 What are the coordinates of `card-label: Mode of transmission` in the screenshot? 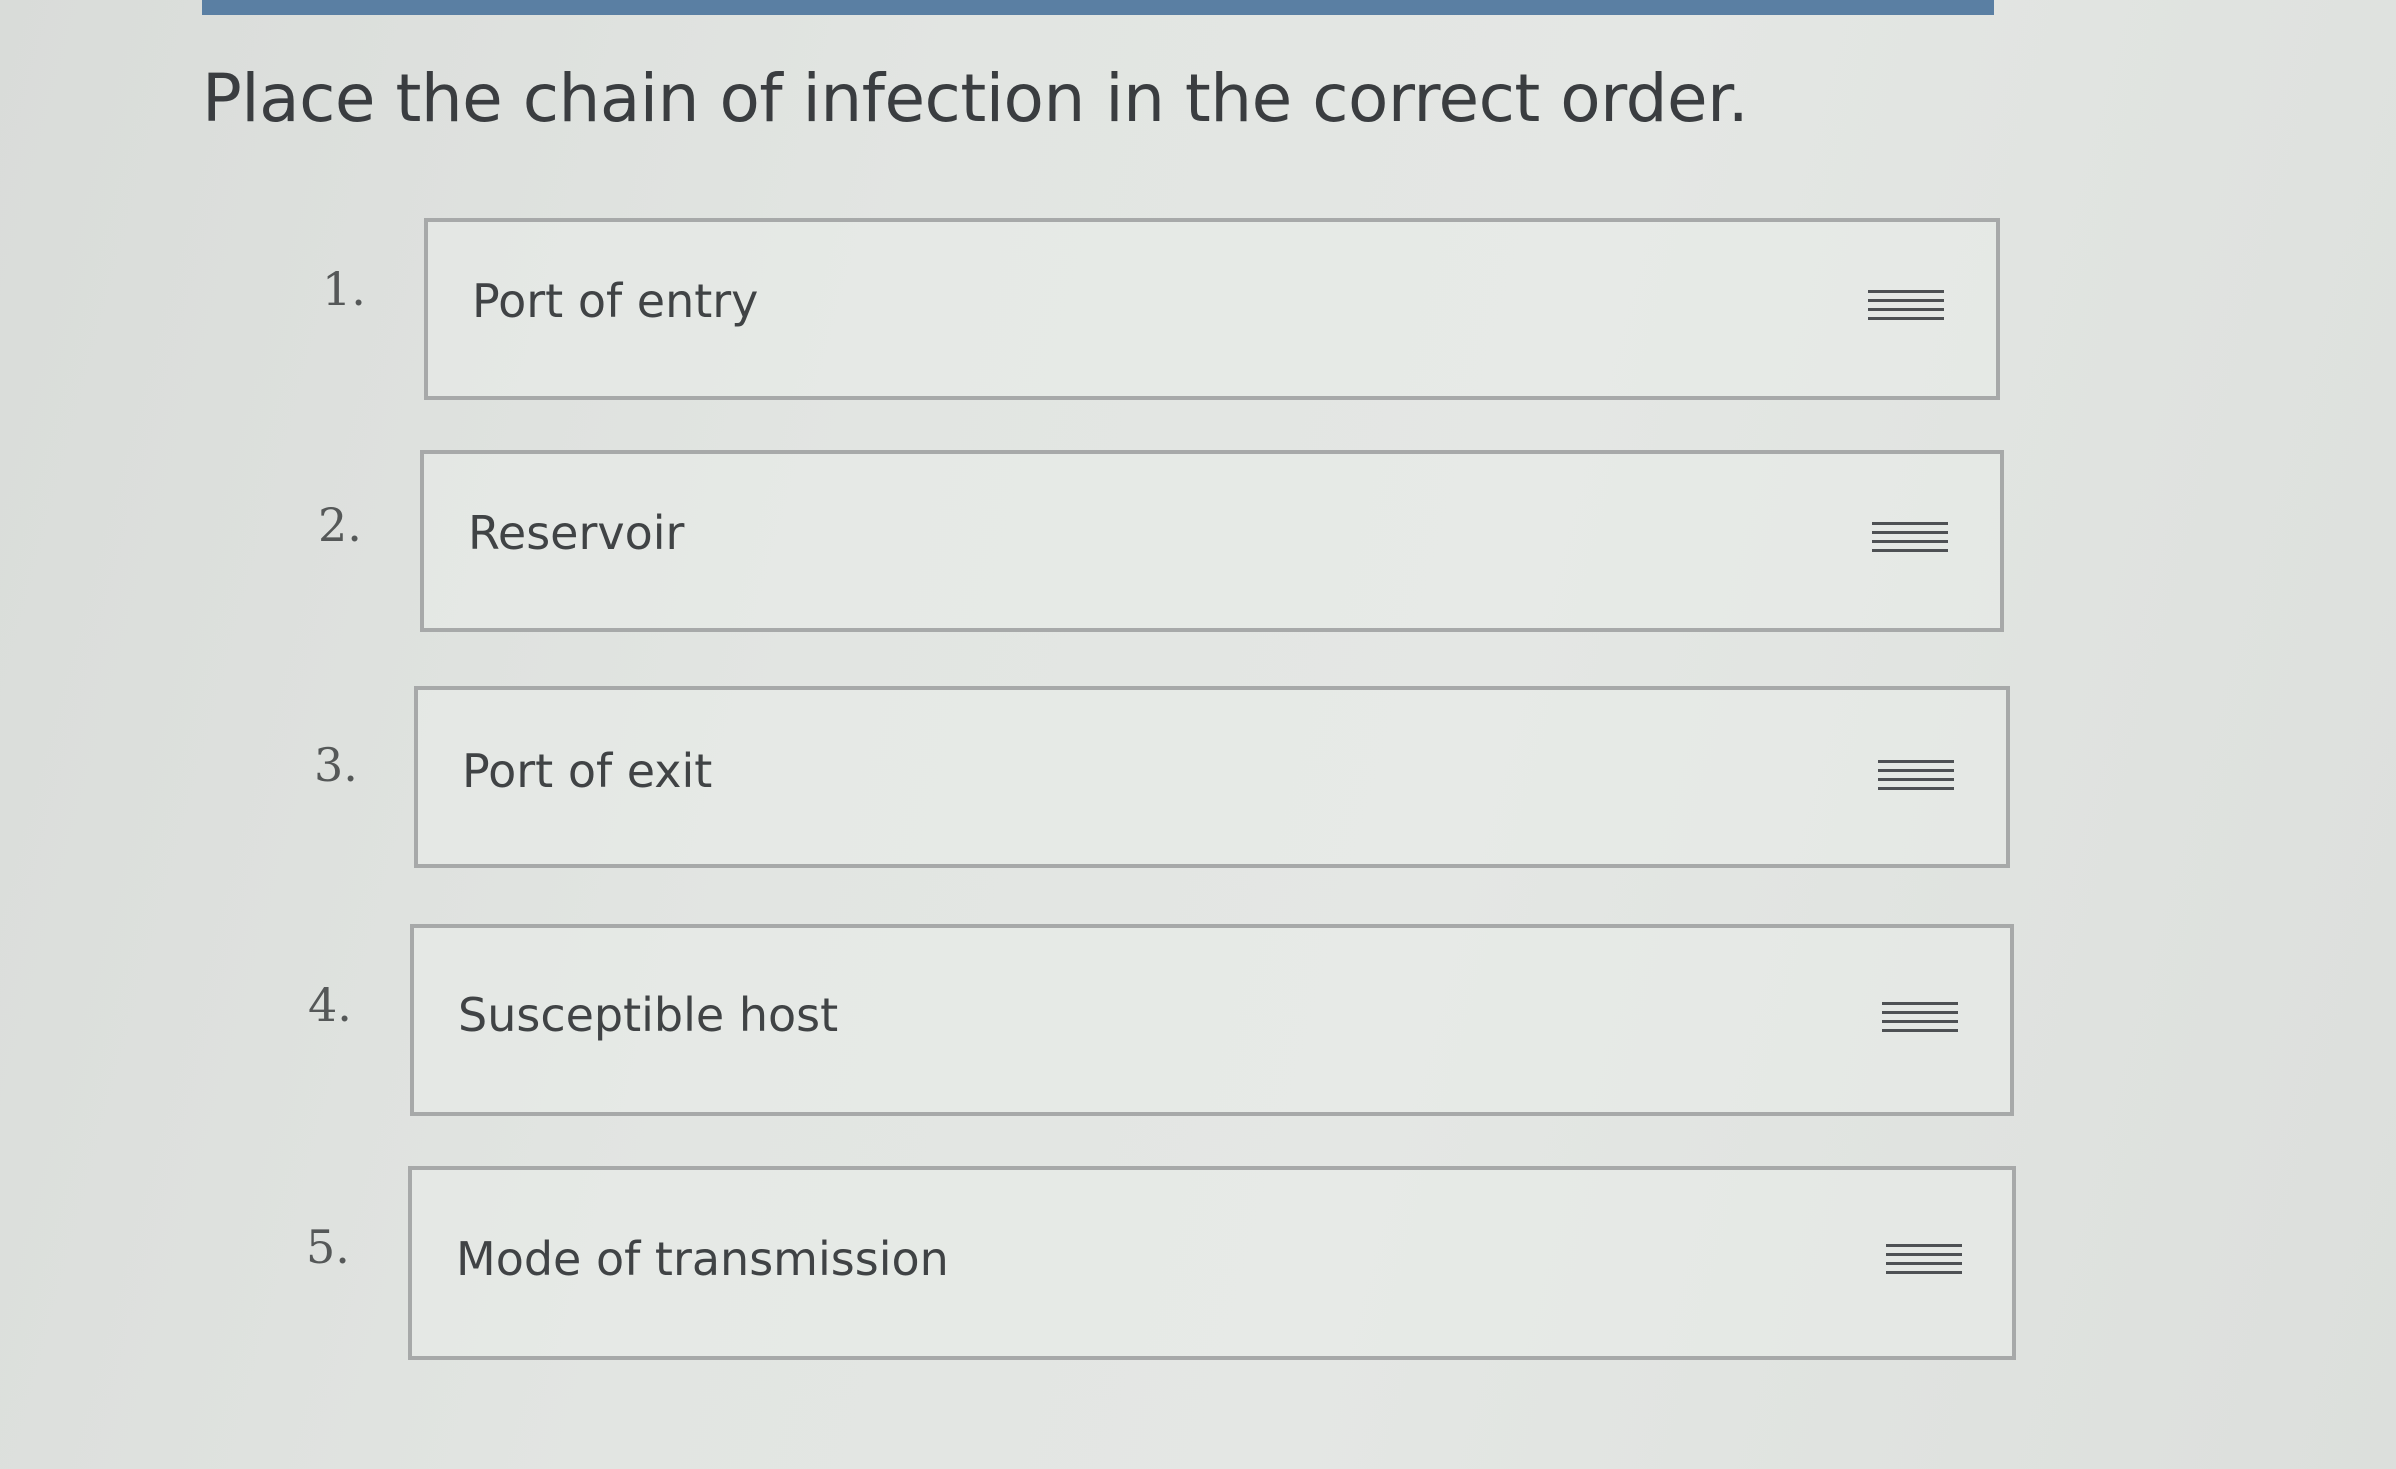 It's located at (702, 1259).